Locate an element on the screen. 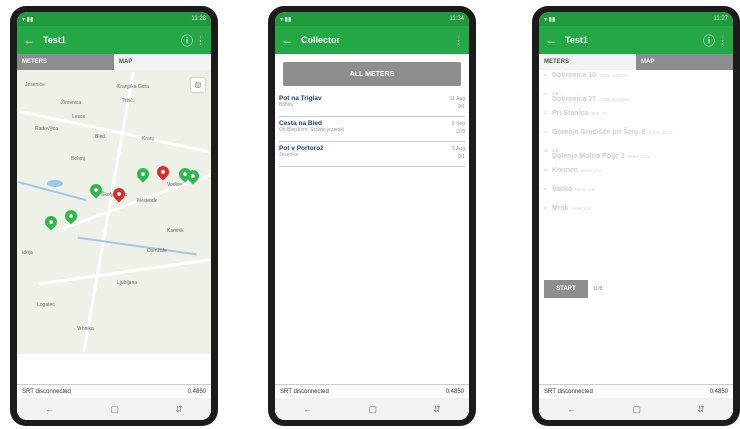 This screenshot has width=740, height=429. item-date: 11 Aug is located at coordinates (457, 99).